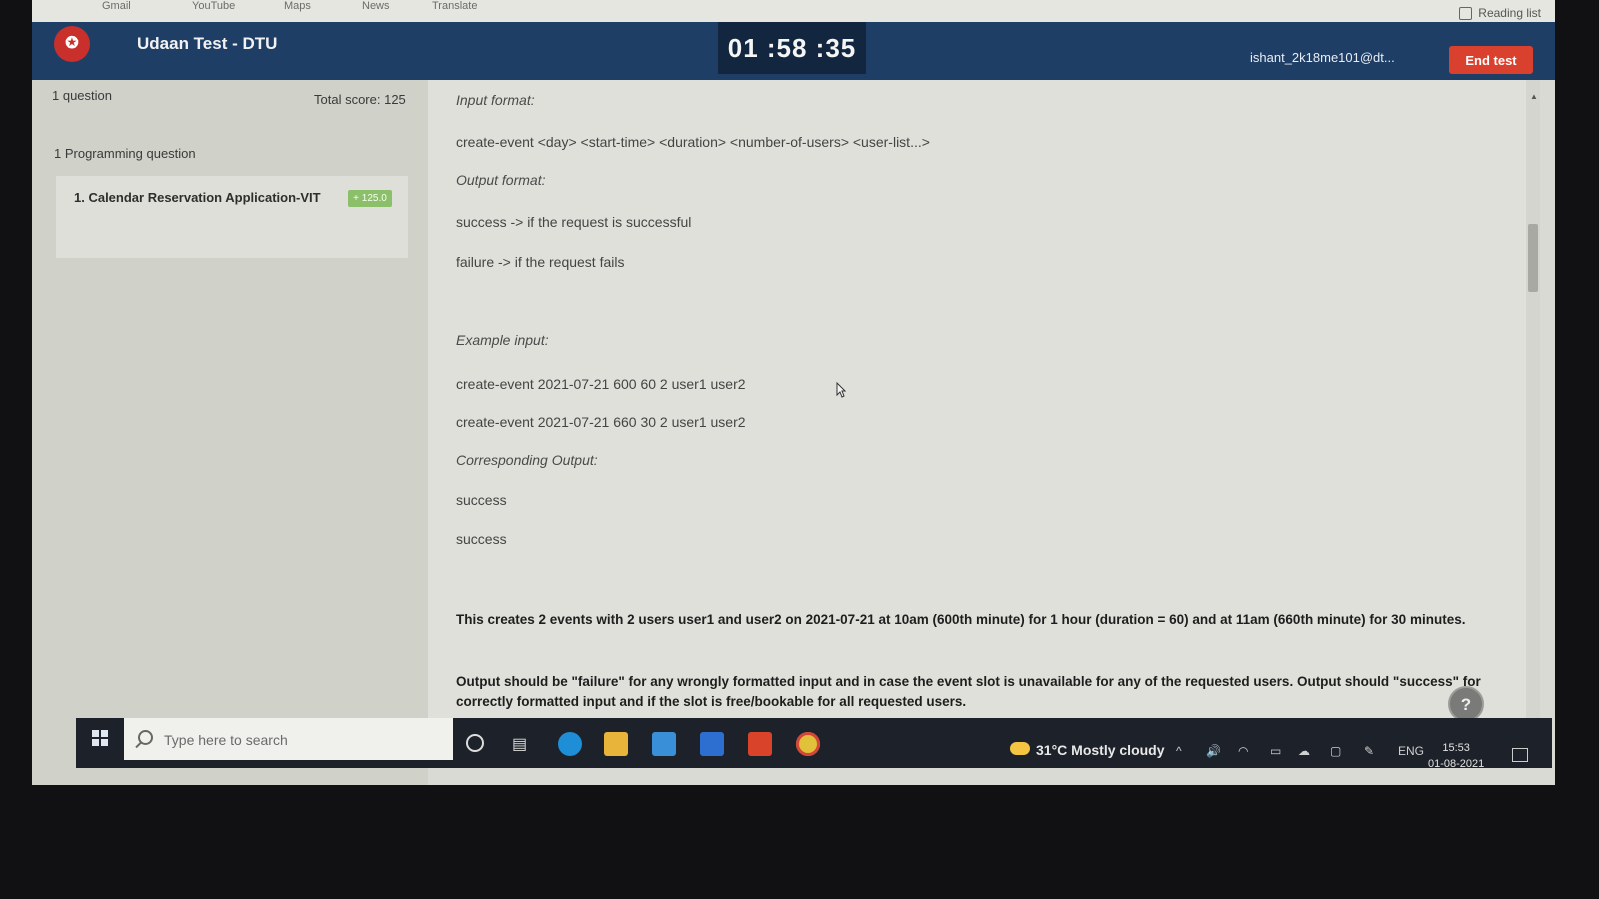 The image size is (1599, 899). What do you see at coordinates (297, 6) in the screenshot?
I see `bookmark-maps: Maps` at bounding box center [297, 6].